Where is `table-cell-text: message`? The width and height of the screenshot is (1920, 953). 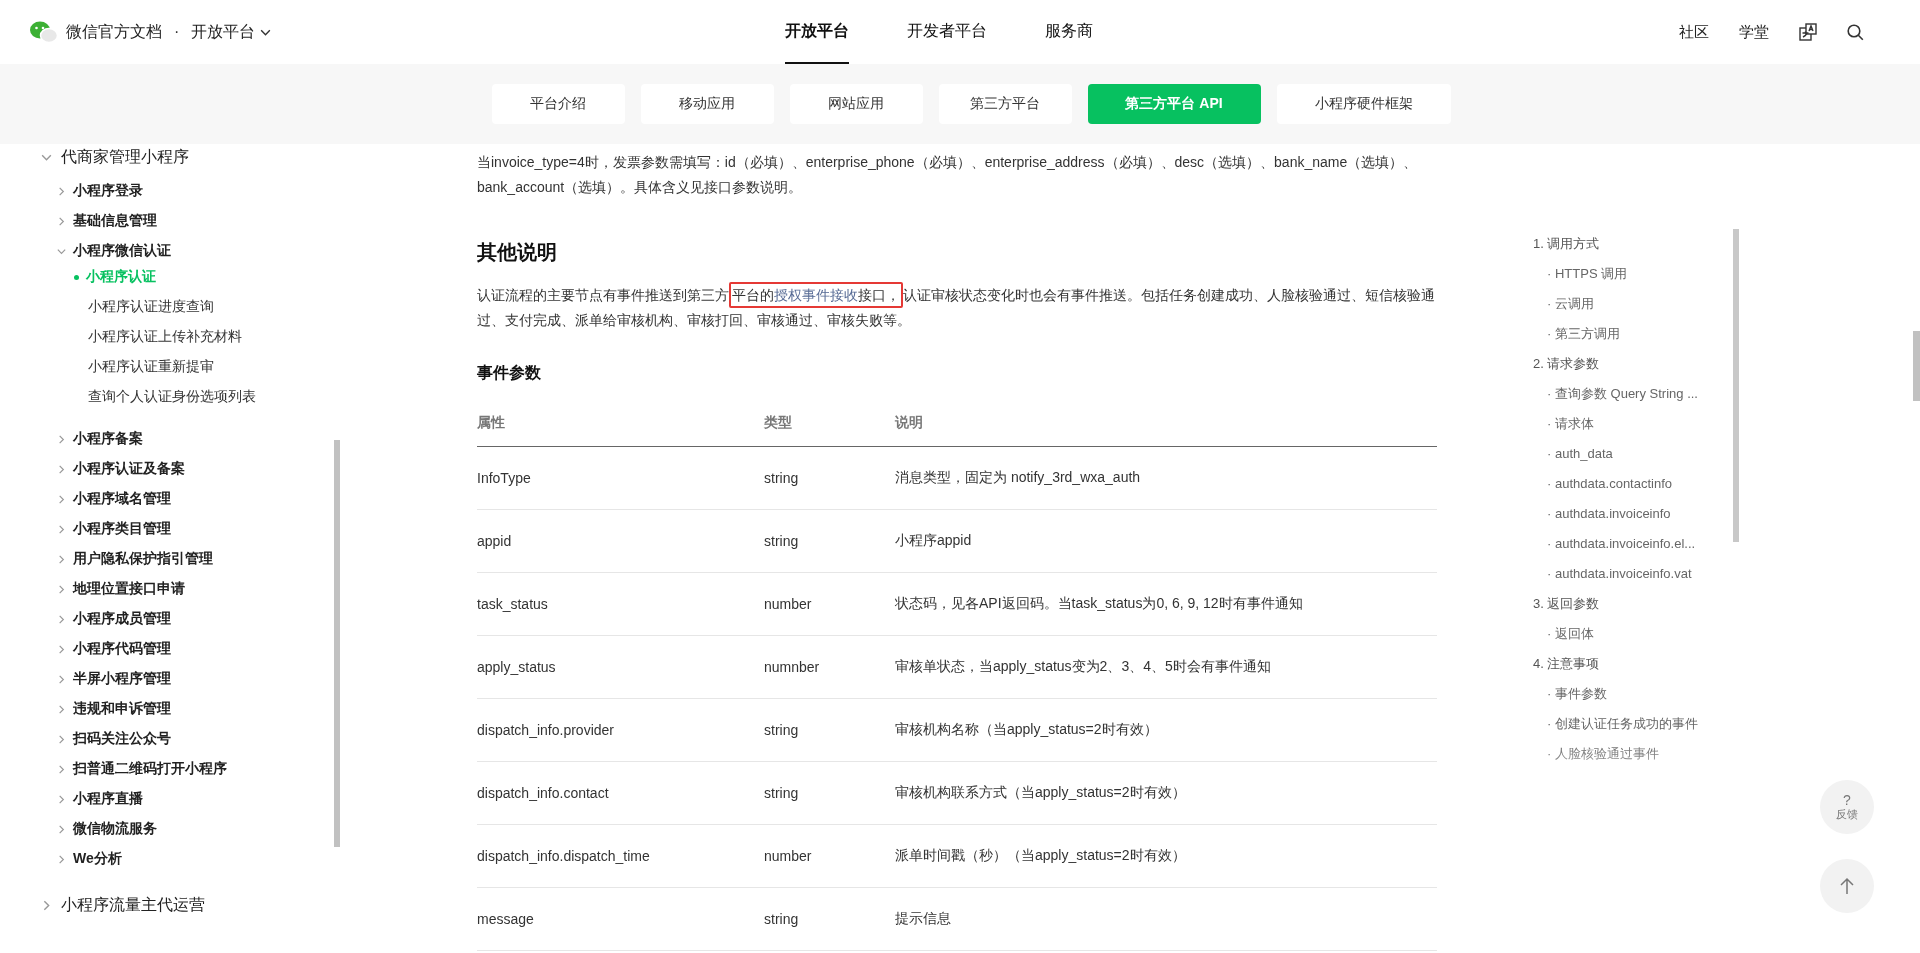
table-cell-text: message is located at coordinates (506, 919).